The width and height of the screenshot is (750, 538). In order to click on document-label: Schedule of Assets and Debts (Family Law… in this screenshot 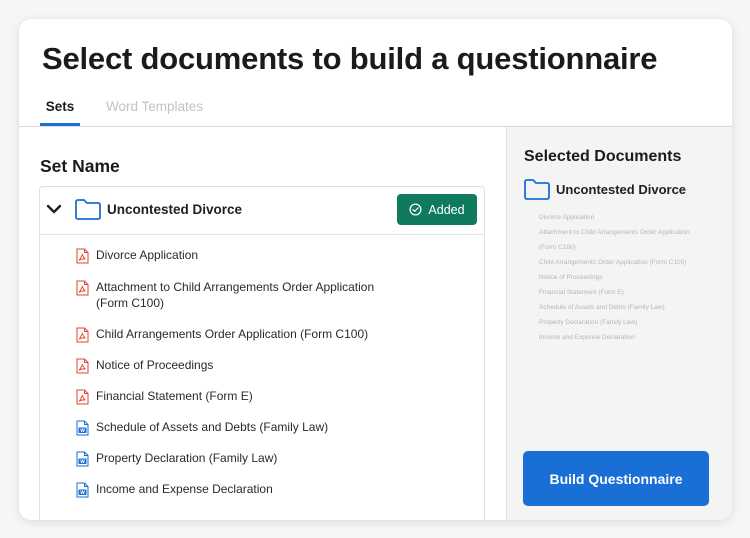, I will do `click(212, 427)`.